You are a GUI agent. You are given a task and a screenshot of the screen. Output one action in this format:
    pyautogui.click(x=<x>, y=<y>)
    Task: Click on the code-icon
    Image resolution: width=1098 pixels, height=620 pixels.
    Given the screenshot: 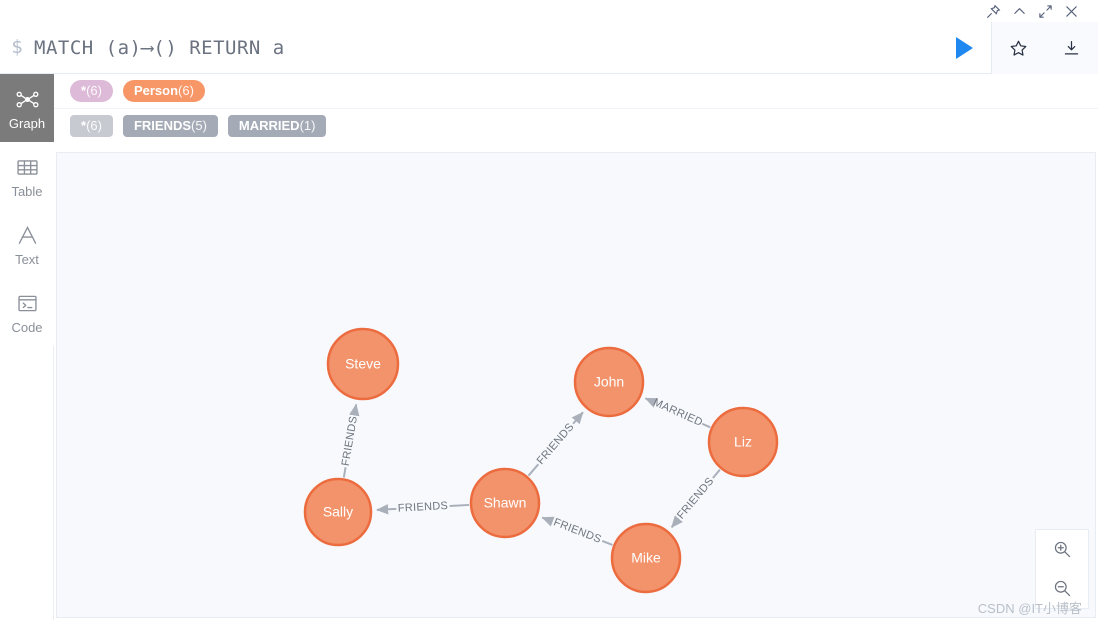 What is the action you would take?
    pyautogui.click(x=27, y=303)
    